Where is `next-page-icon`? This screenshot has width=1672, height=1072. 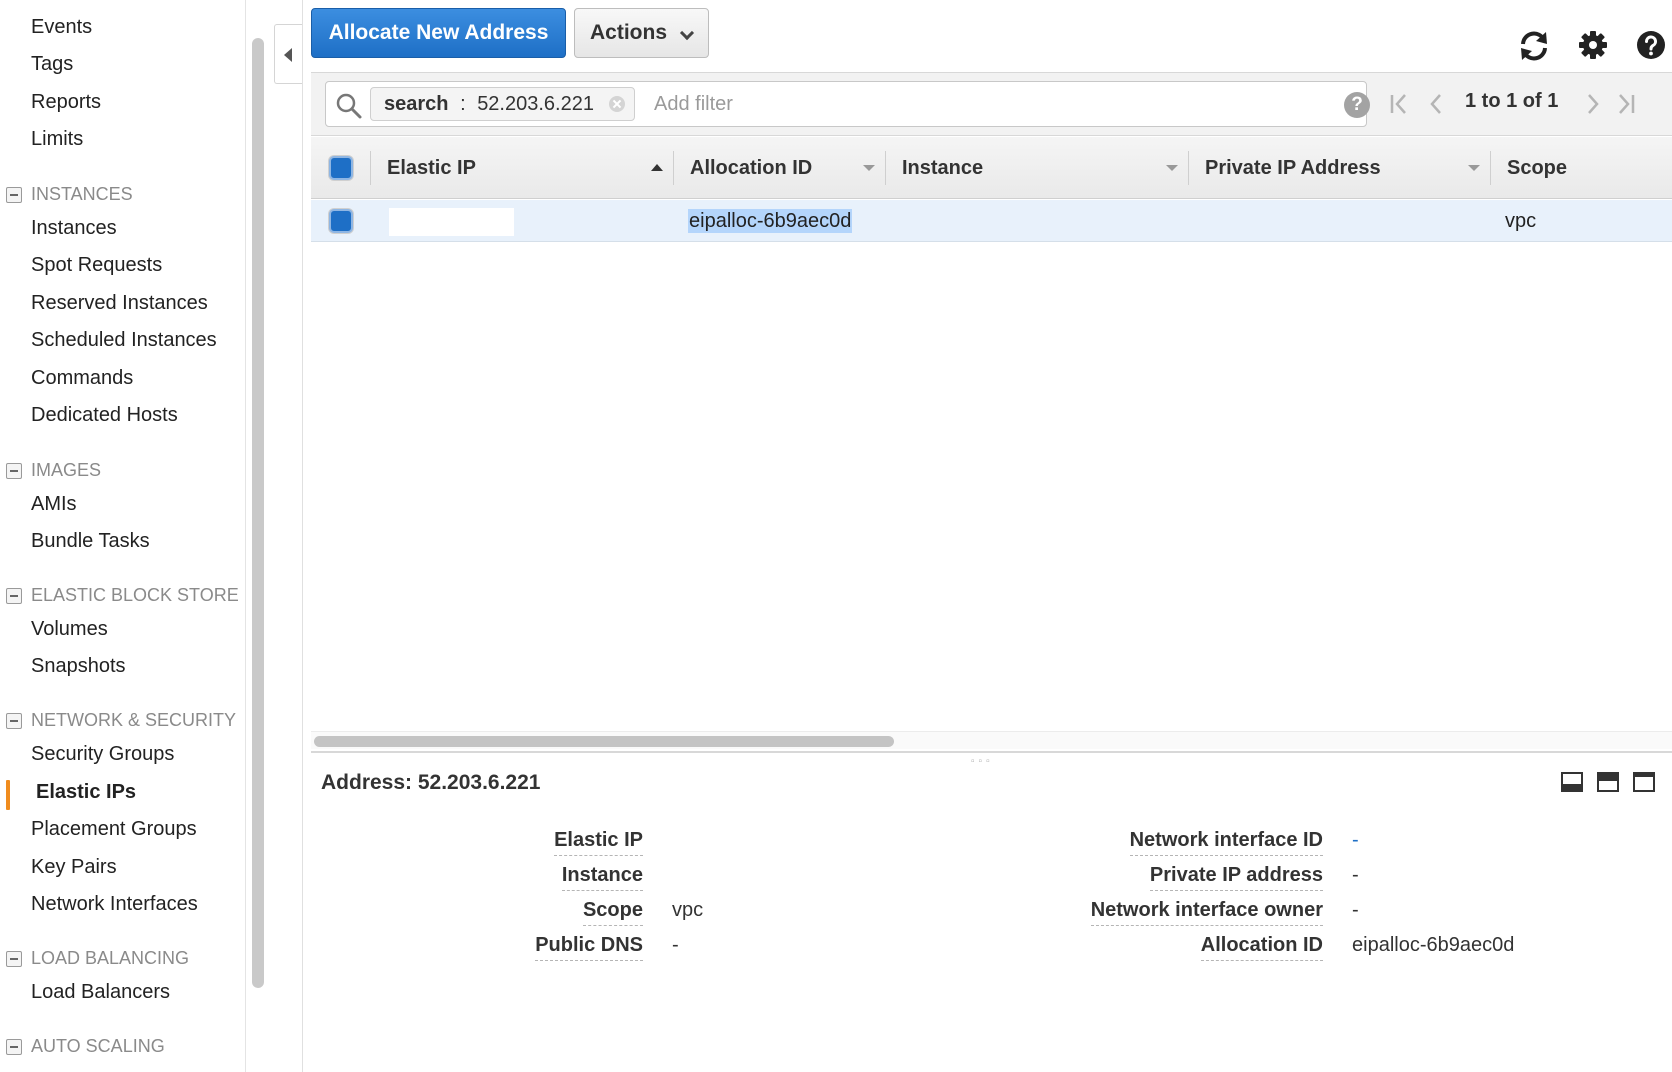 next-page-icon is located at coordinates (1593, 104).